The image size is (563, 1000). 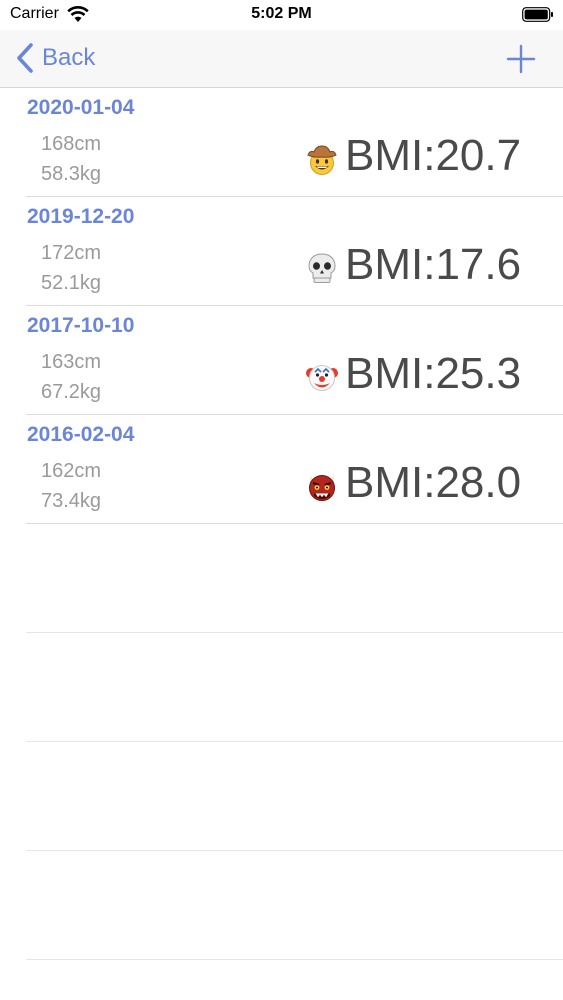 I want to click on record-bmi: BMI:17.6, so click(x=433, y=264).